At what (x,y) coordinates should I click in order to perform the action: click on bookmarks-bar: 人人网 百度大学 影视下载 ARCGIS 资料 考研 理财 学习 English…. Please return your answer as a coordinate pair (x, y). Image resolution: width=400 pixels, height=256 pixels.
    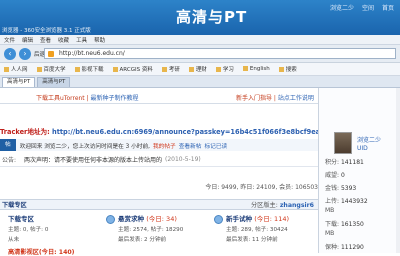
    Looking at the image, I should click on (200, 69).